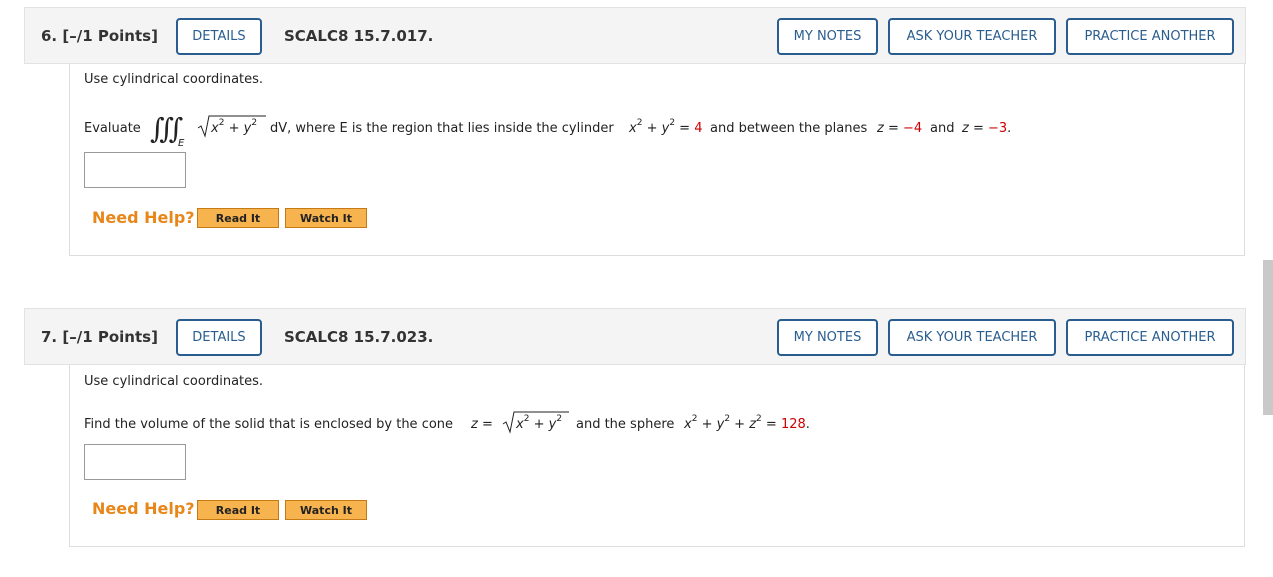 Image resolution: width=1273 pixels, height=577 pixels. I want to click on svg-text: E, so click(181, 143).